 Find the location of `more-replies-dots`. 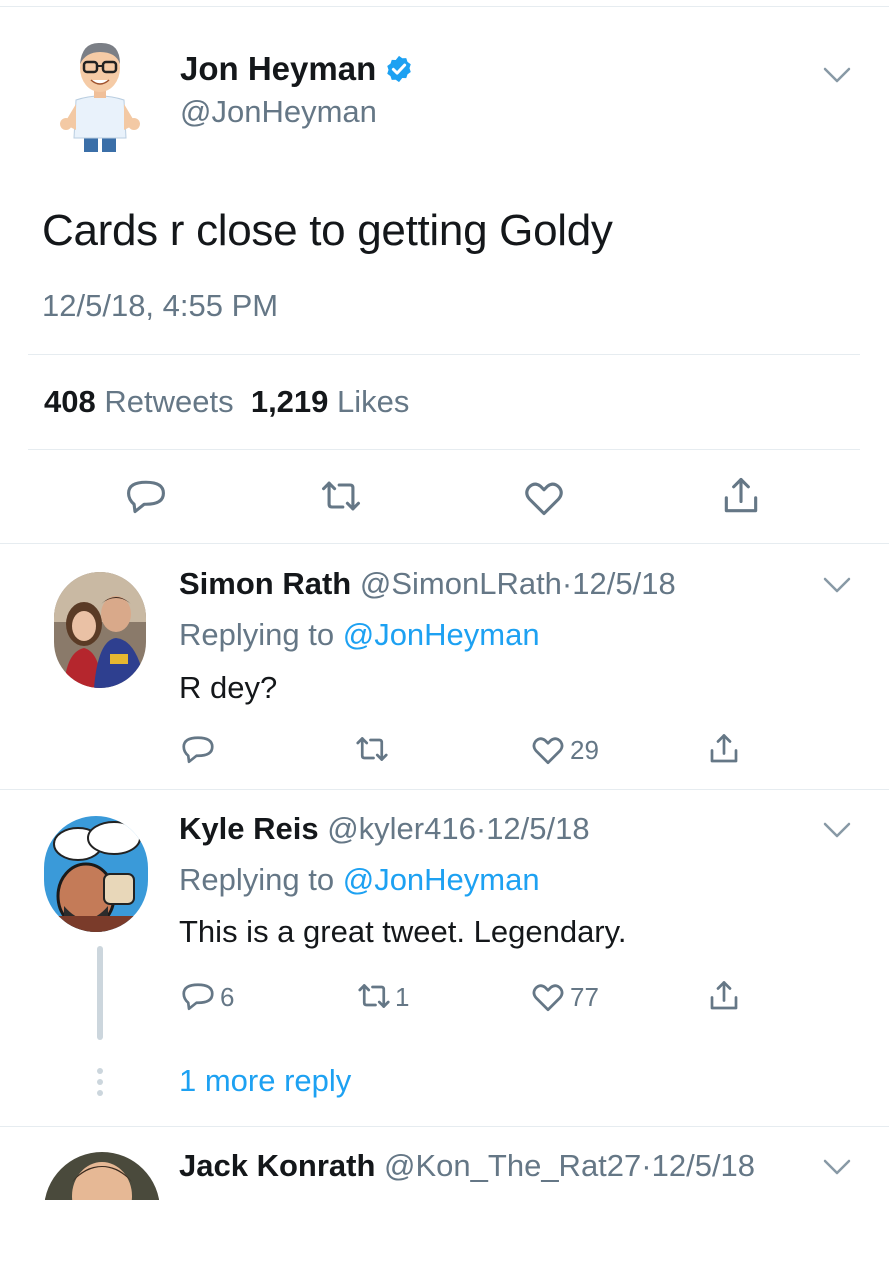

more-replies-dots is located at coordinates (100, 1084).